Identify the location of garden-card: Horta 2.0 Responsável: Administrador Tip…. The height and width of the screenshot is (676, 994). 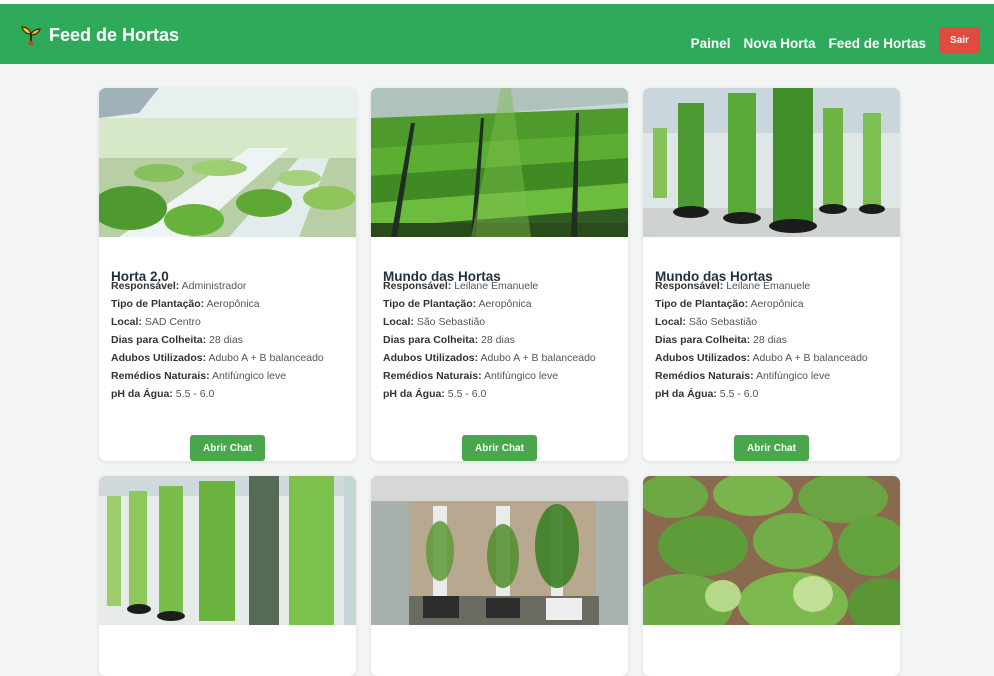
(227, 274).